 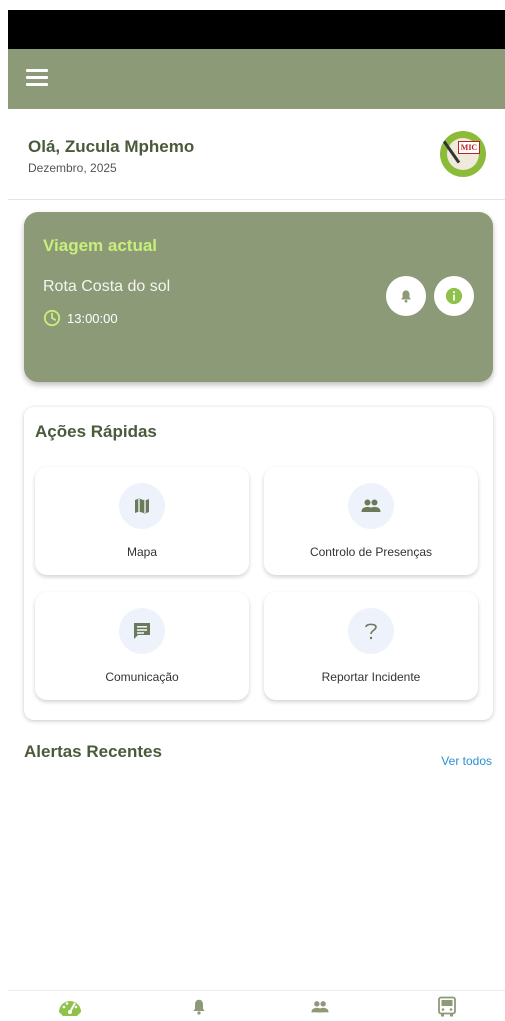 I want to click on trip-alert-button, so click(x=406, y=296).